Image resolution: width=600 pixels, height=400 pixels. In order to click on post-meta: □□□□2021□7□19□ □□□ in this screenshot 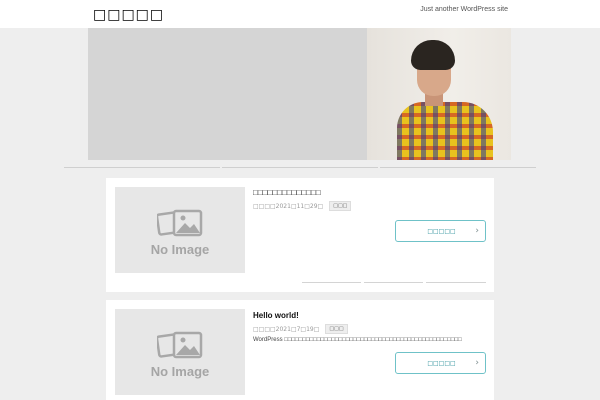, I will do `click(300, 329)`.